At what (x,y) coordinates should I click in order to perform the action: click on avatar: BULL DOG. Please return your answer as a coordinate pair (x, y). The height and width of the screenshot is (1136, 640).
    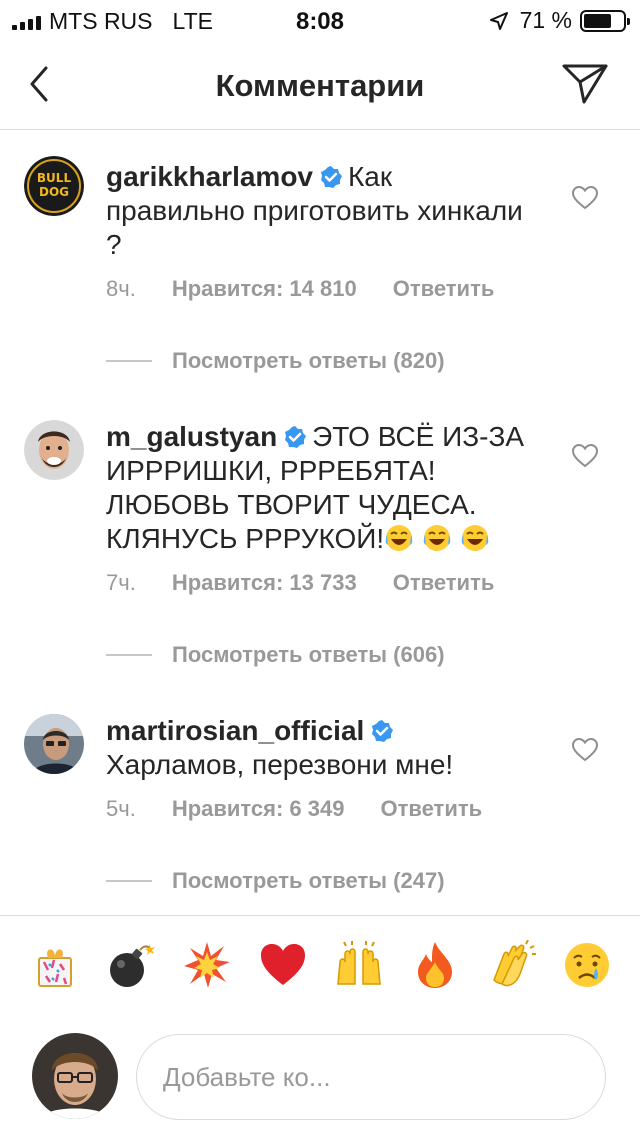
    Looking at the image, I should click on (54, 186).